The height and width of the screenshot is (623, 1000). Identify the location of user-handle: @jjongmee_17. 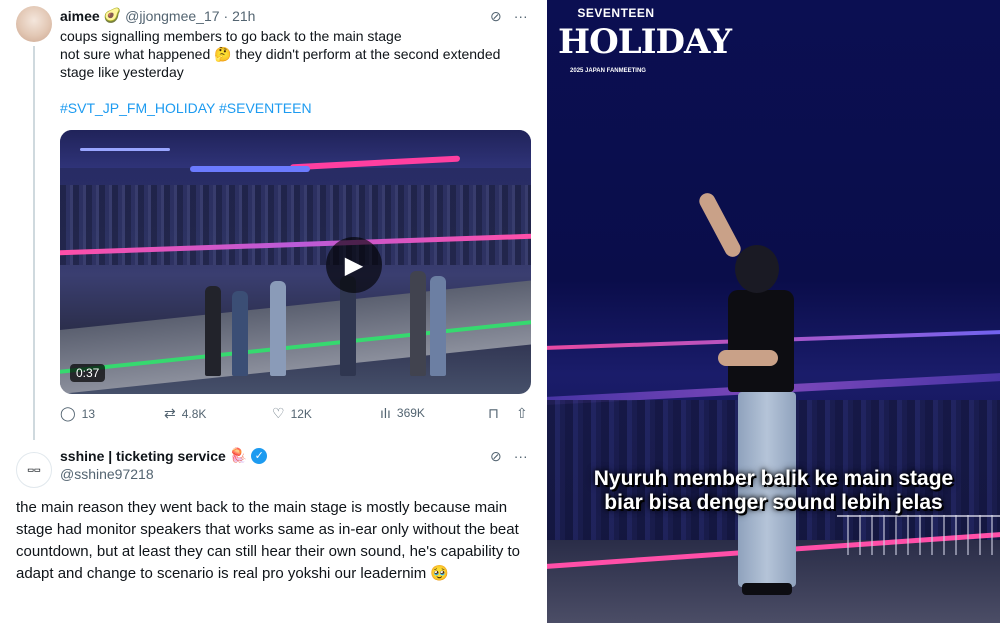
(172, 16).